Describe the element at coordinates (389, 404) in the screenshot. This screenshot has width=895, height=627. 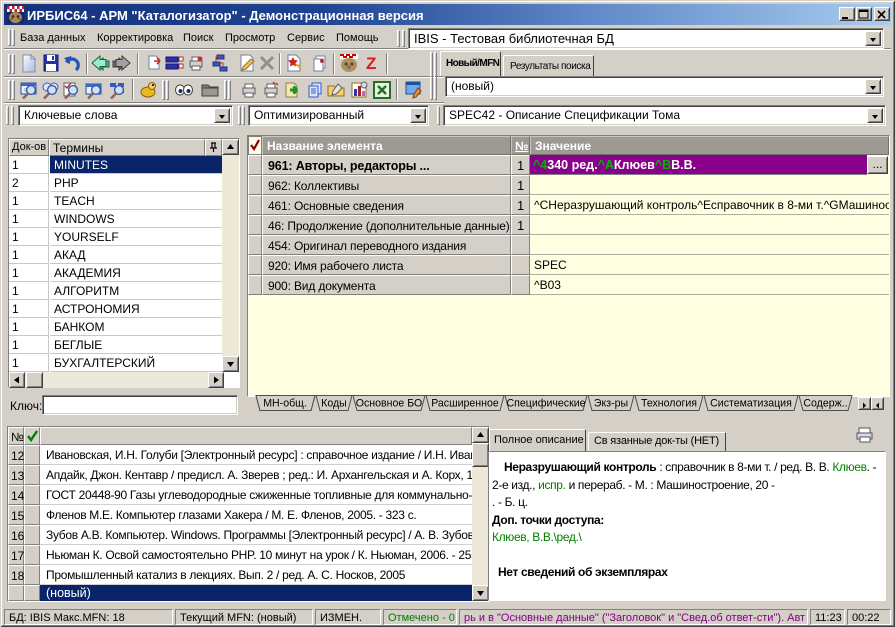
I see `svg-text: Основное БО` at that location.